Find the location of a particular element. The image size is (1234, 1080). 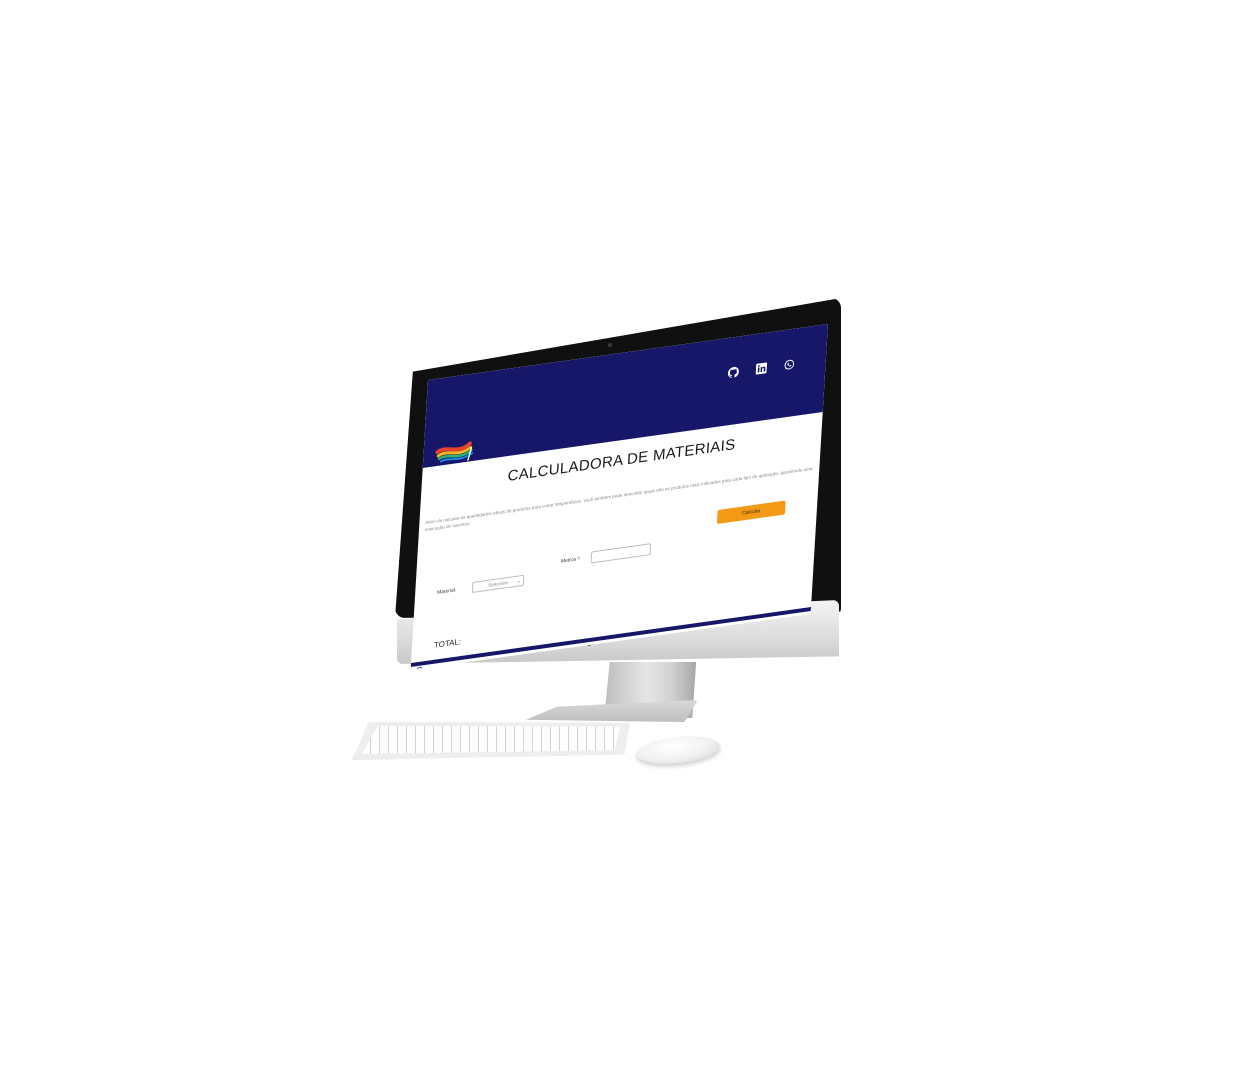

info-icon is located at coordinates (419, 668).